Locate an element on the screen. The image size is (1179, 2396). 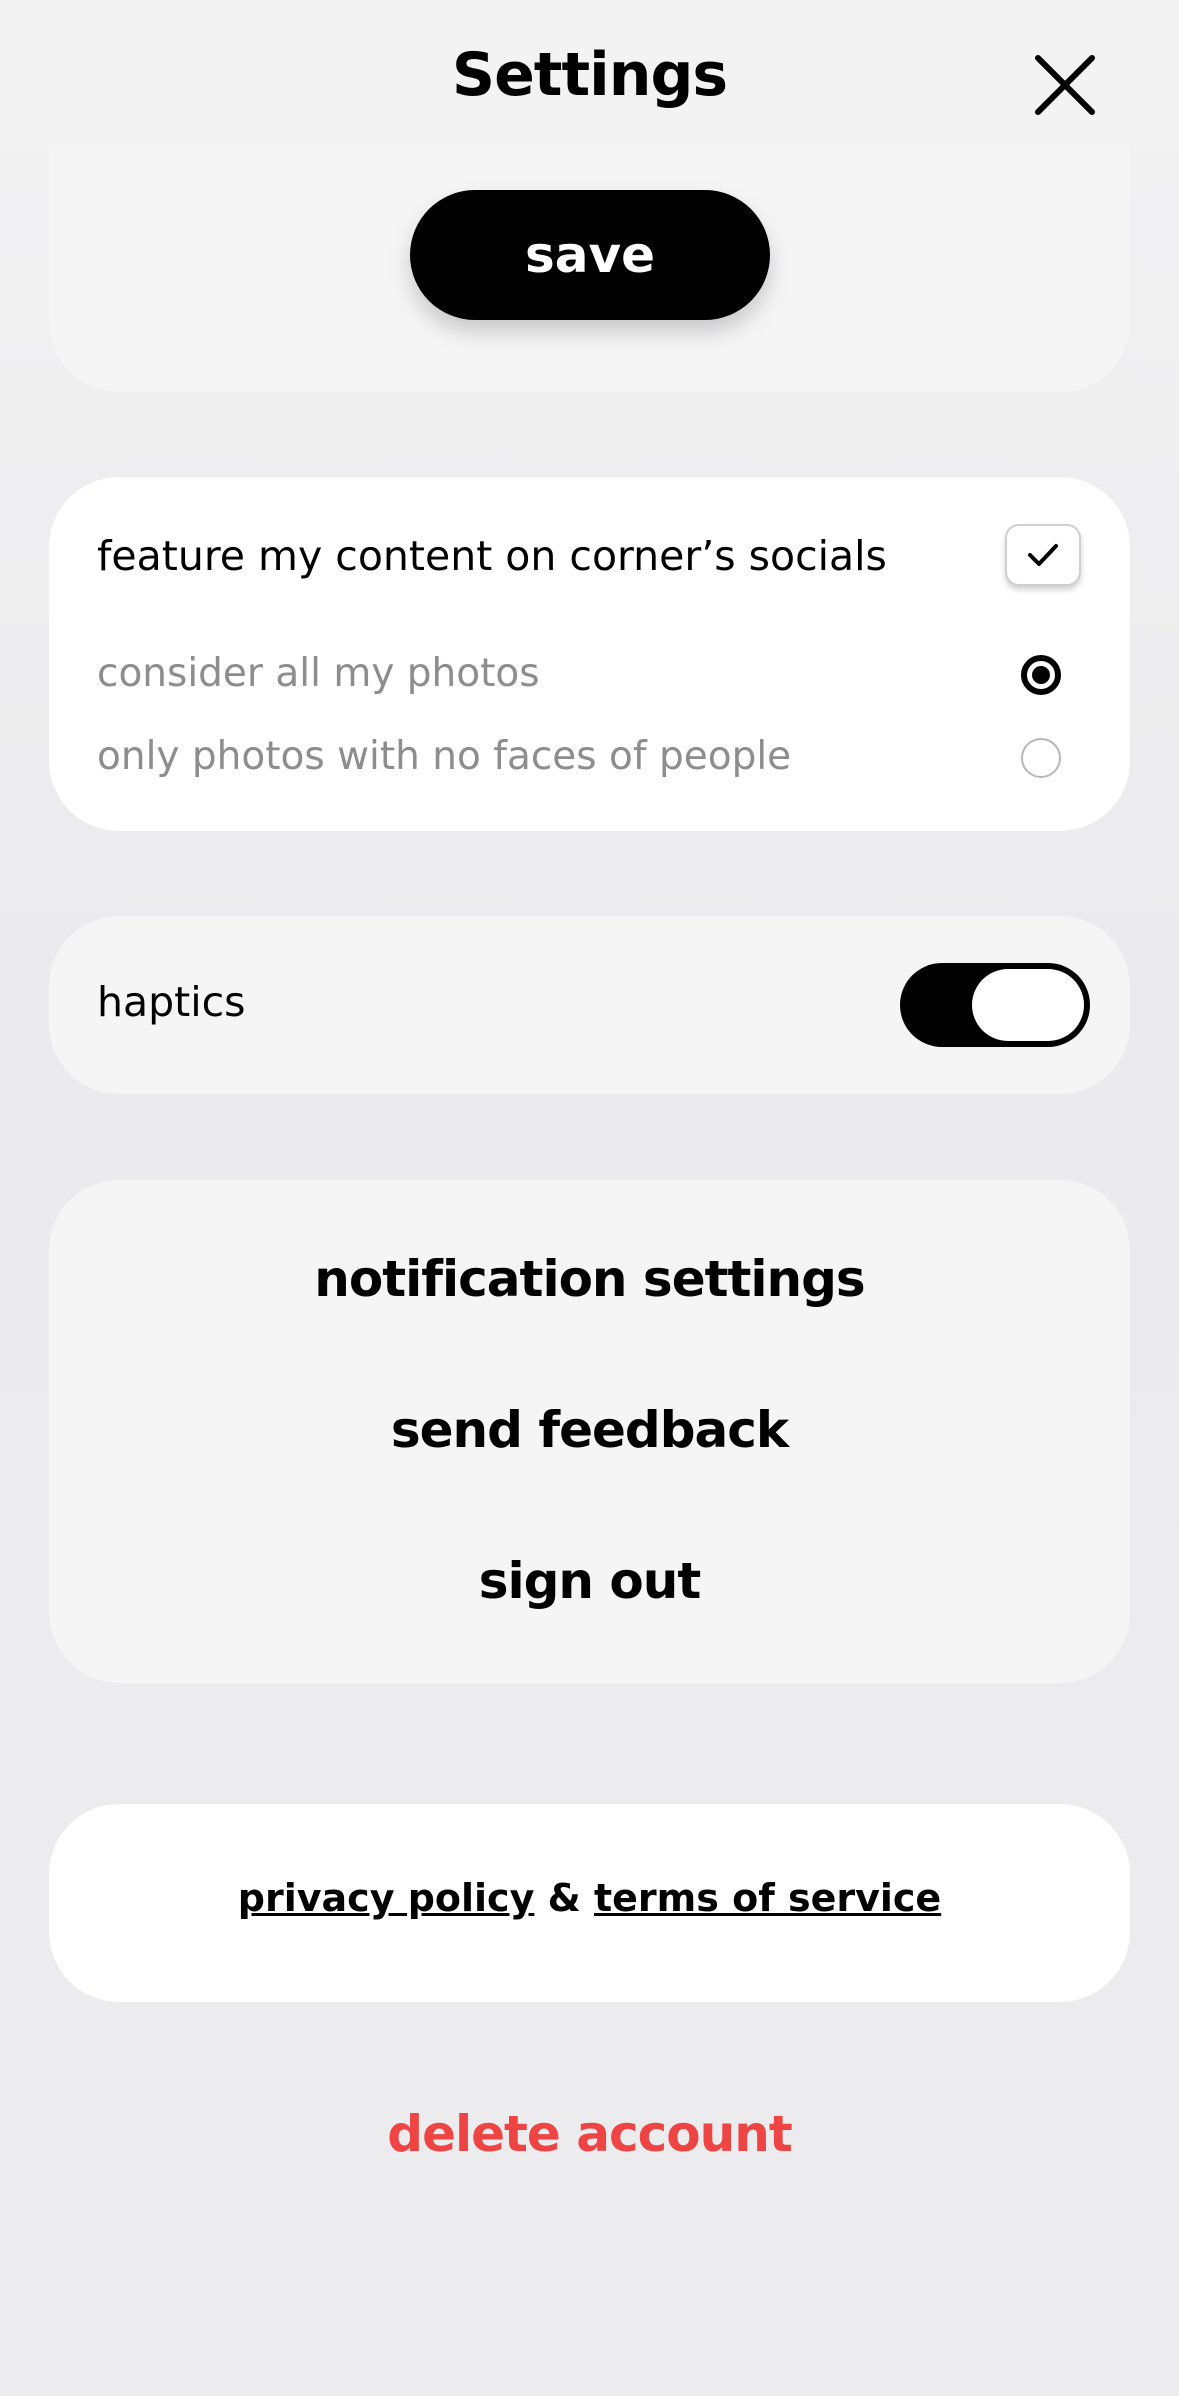
close-icon is located at coordinates (1065, 85).